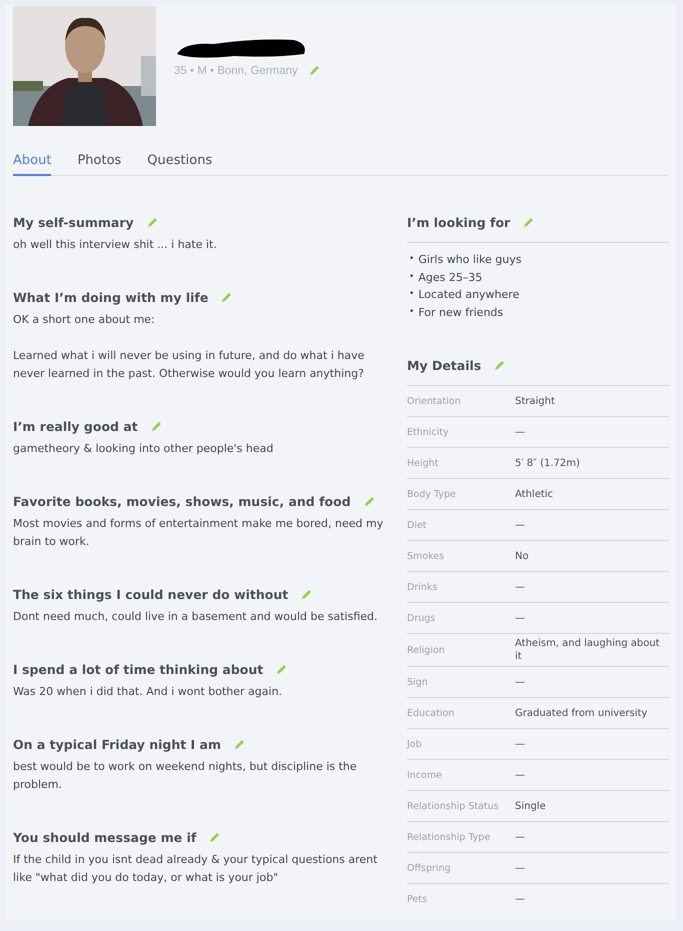  Describe the element at coordinates (431, 713) in the screenshot. I see `detail-label: Education` at that location.